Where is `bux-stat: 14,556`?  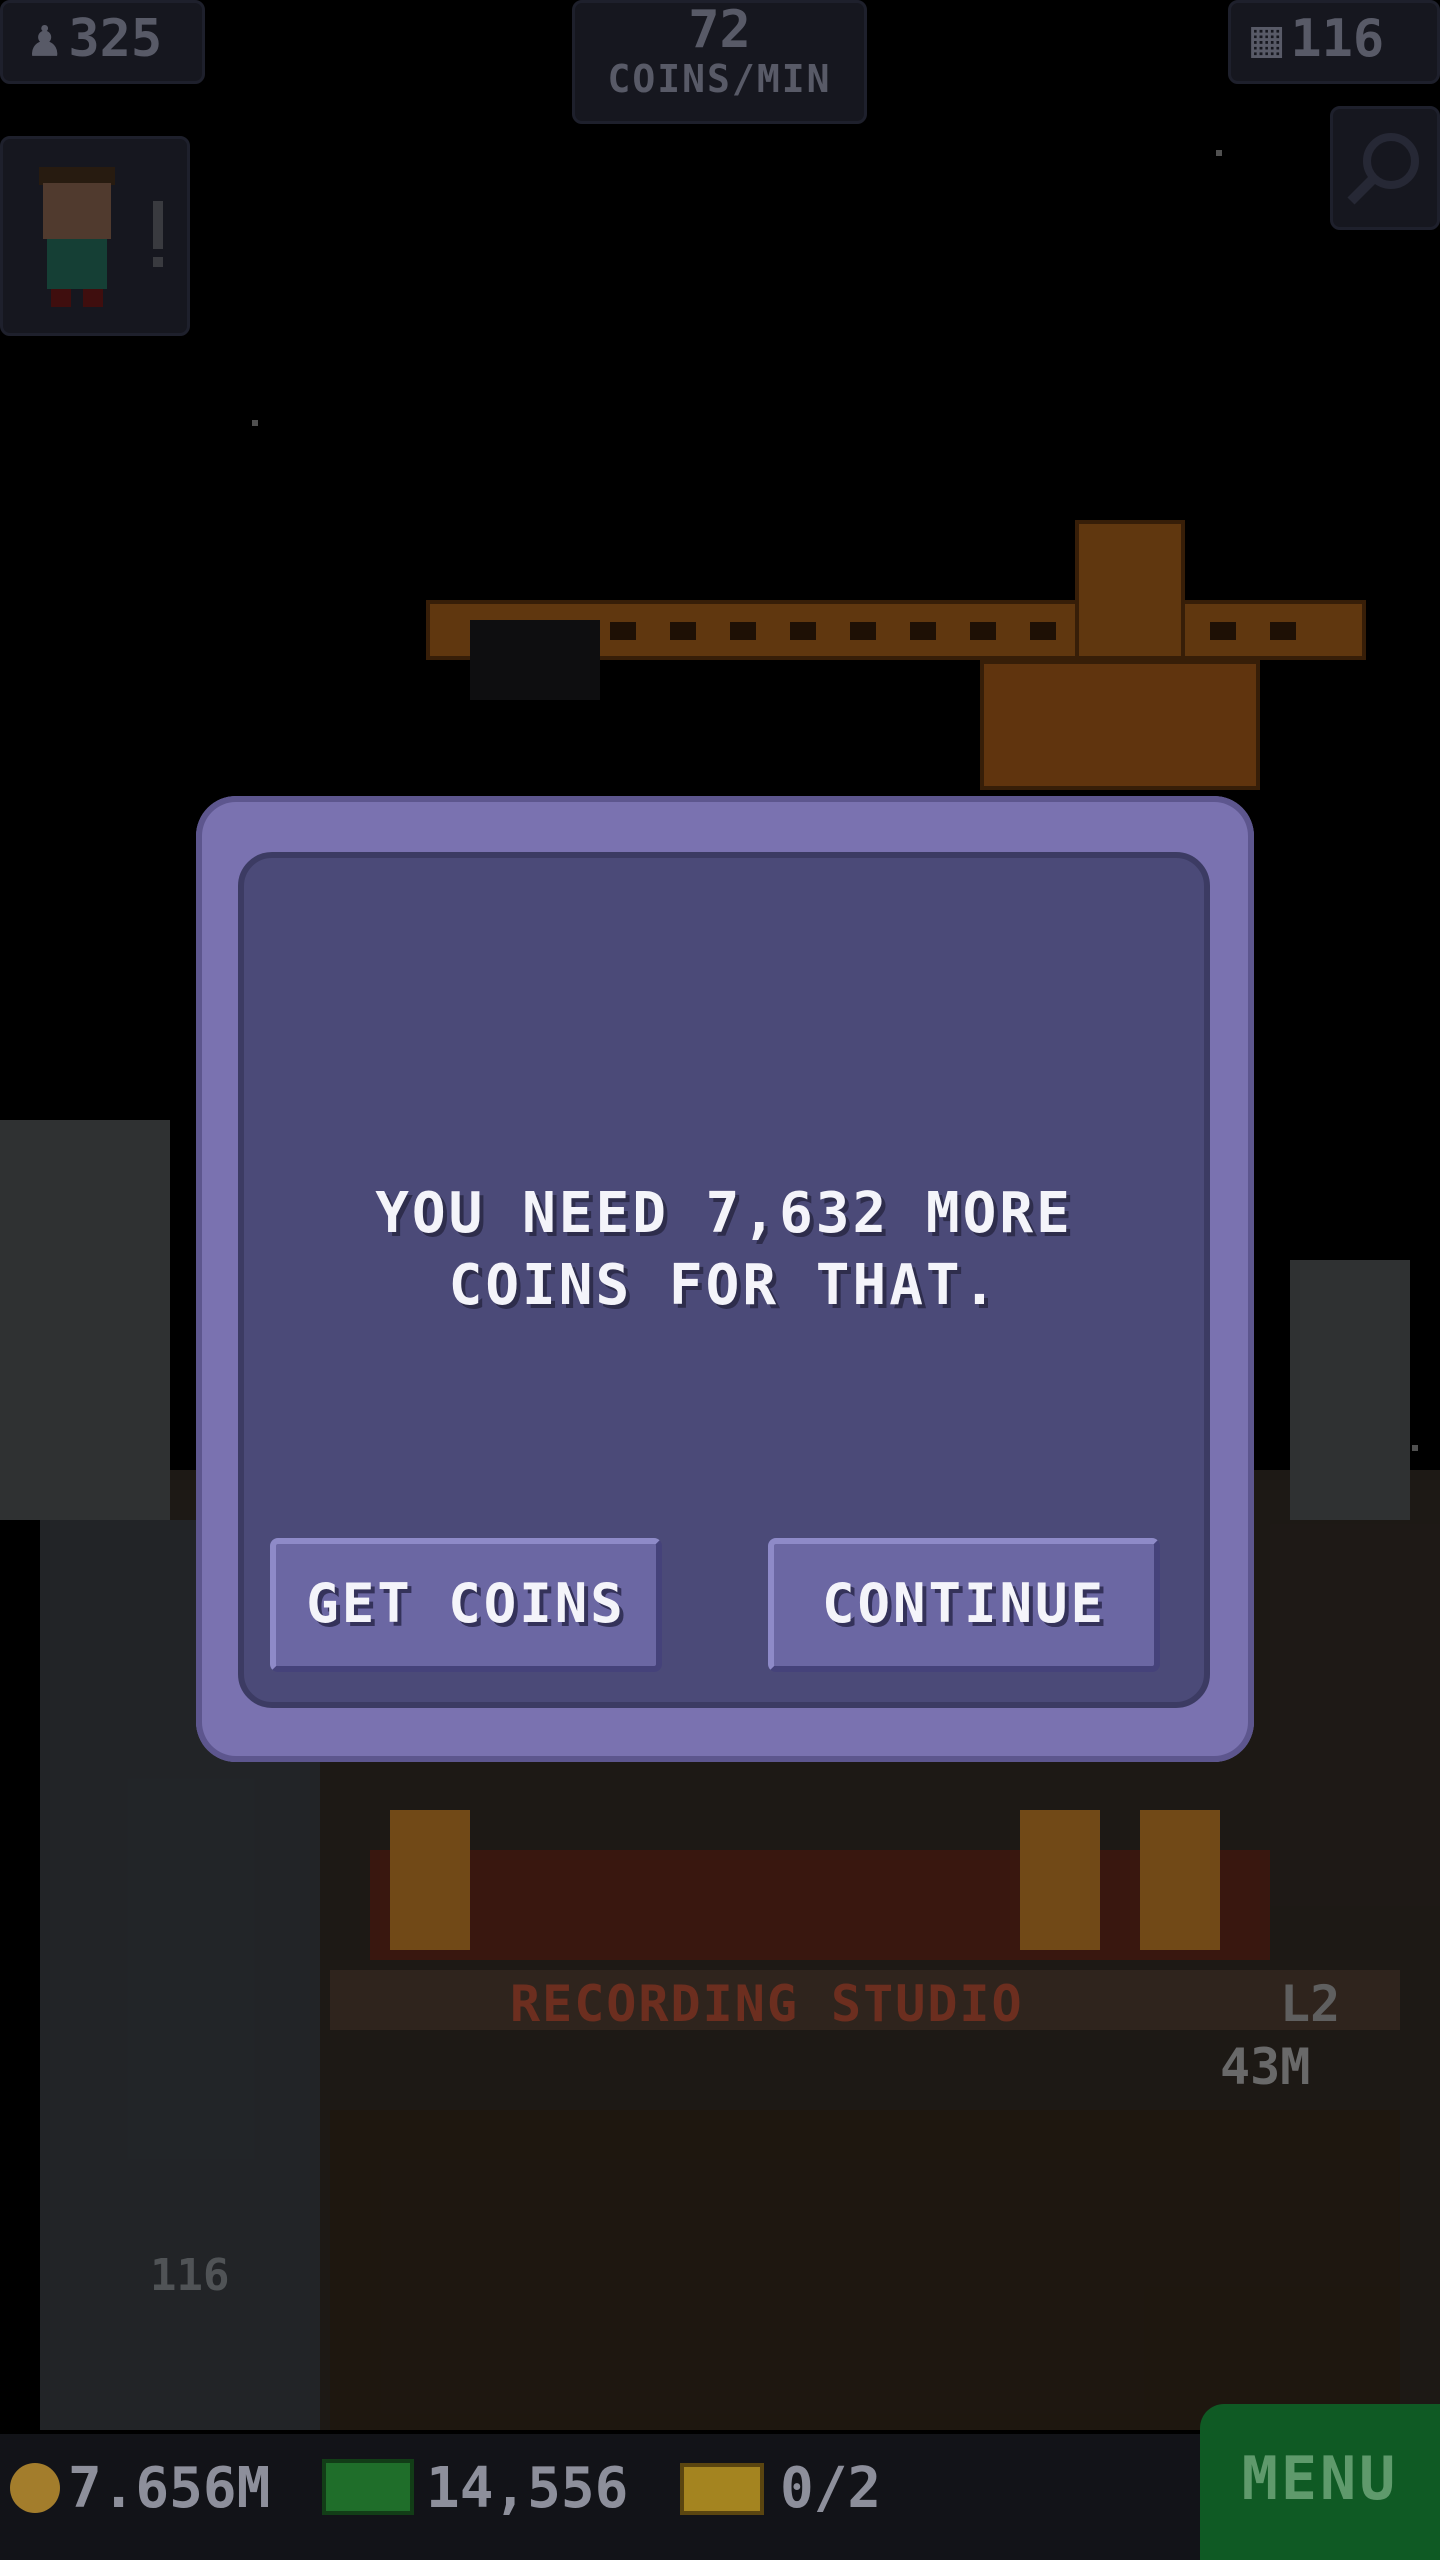
bux-stat: 14,556 is located at coordinates (475, 2488).